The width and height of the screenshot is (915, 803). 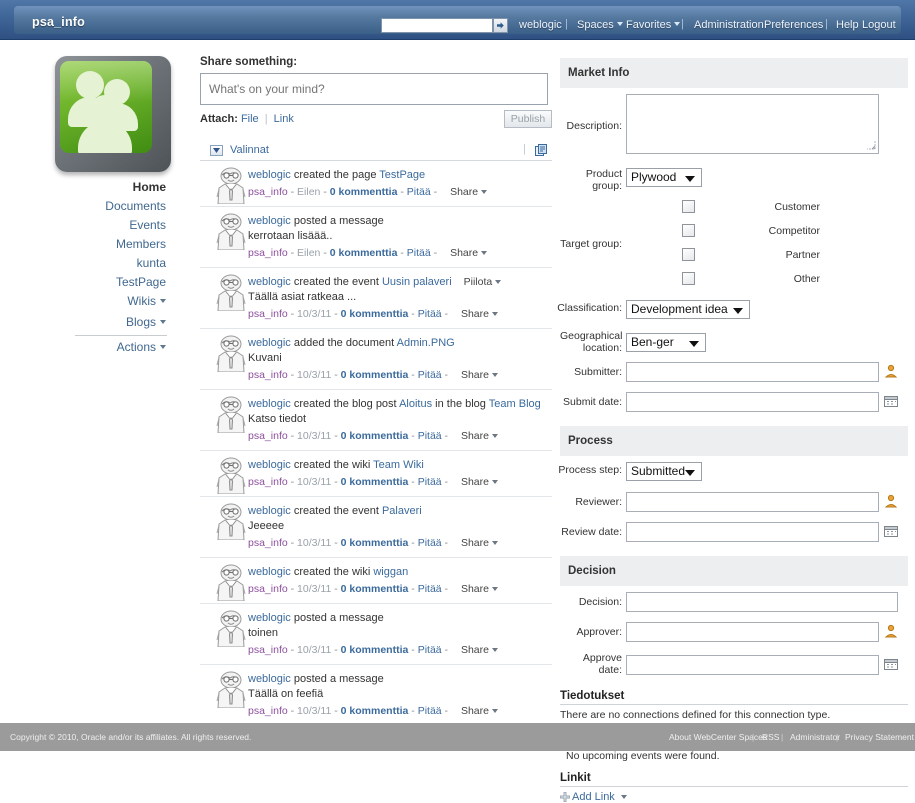 What do you see at coordinates (752, 372) in the screenshot?
I see `submitter-input` at bounding box center [752, 372].